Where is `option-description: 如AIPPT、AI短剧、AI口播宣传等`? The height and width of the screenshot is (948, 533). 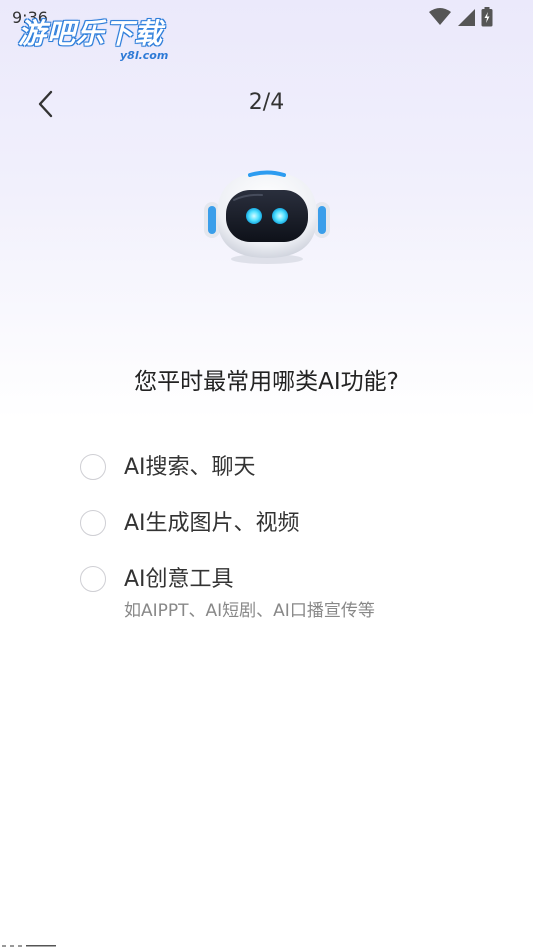
option-description: 如AIPPT、AI短剧、AI口播宣传等 is located at coordinates (249, 611).